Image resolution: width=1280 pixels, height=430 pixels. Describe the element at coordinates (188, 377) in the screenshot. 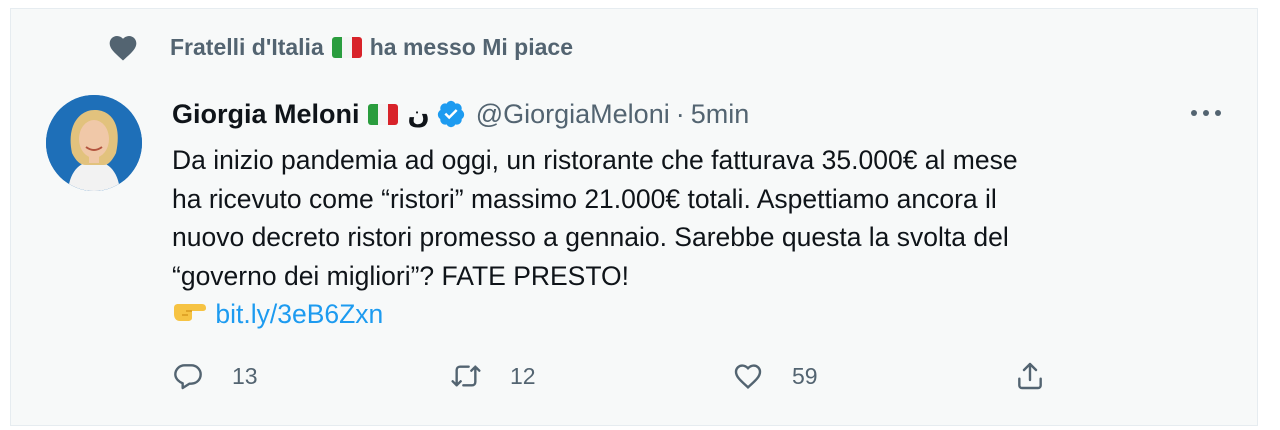

I see `reply-icon` at that location.